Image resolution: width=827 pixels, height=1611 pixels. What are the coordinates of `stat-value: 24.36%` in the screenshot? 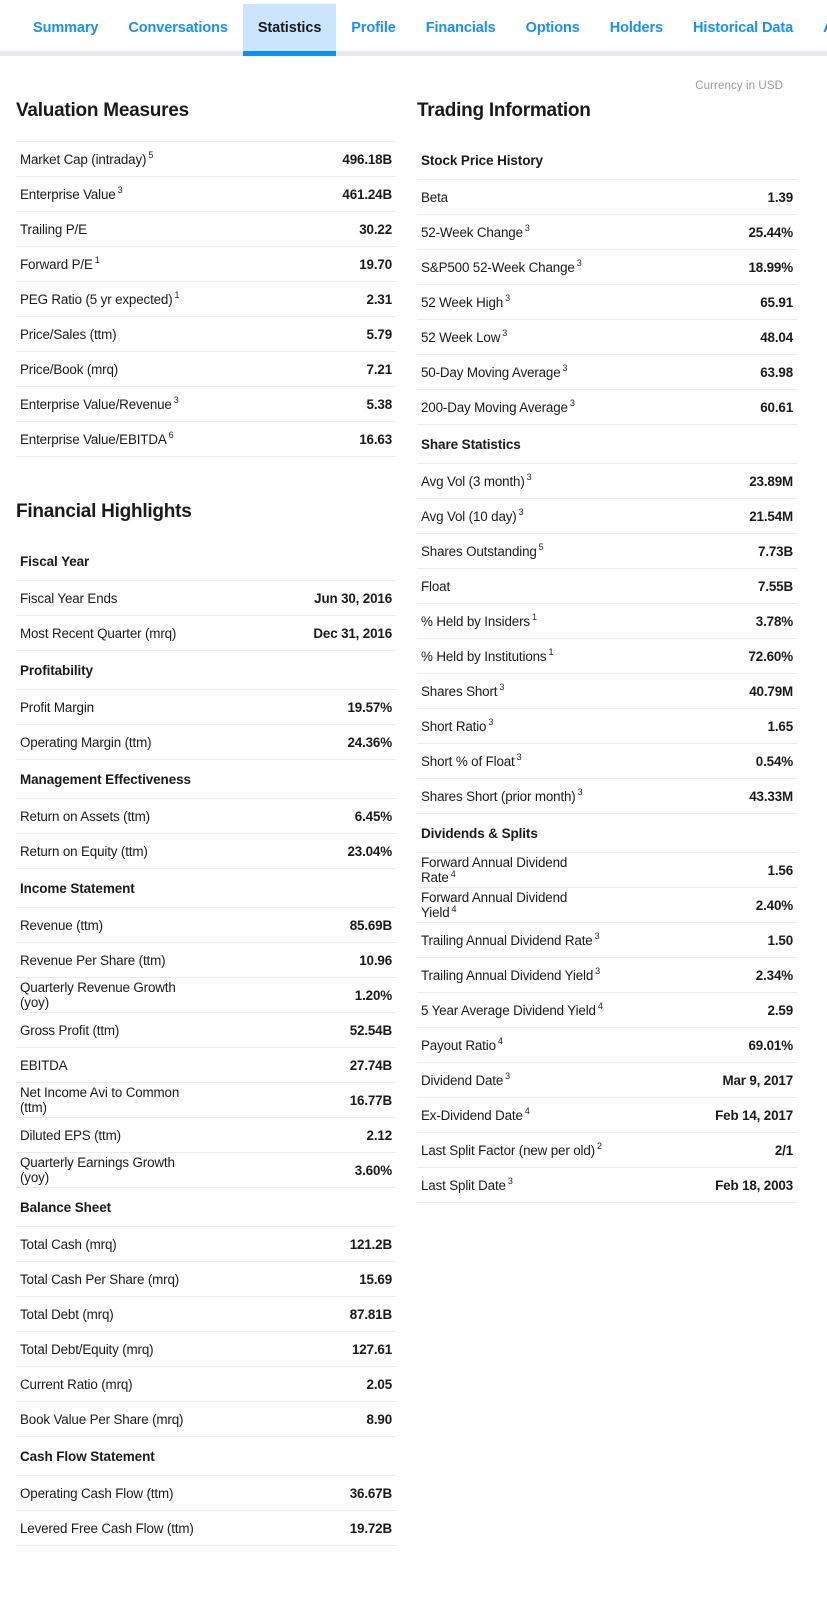 It's located at (301, 742).